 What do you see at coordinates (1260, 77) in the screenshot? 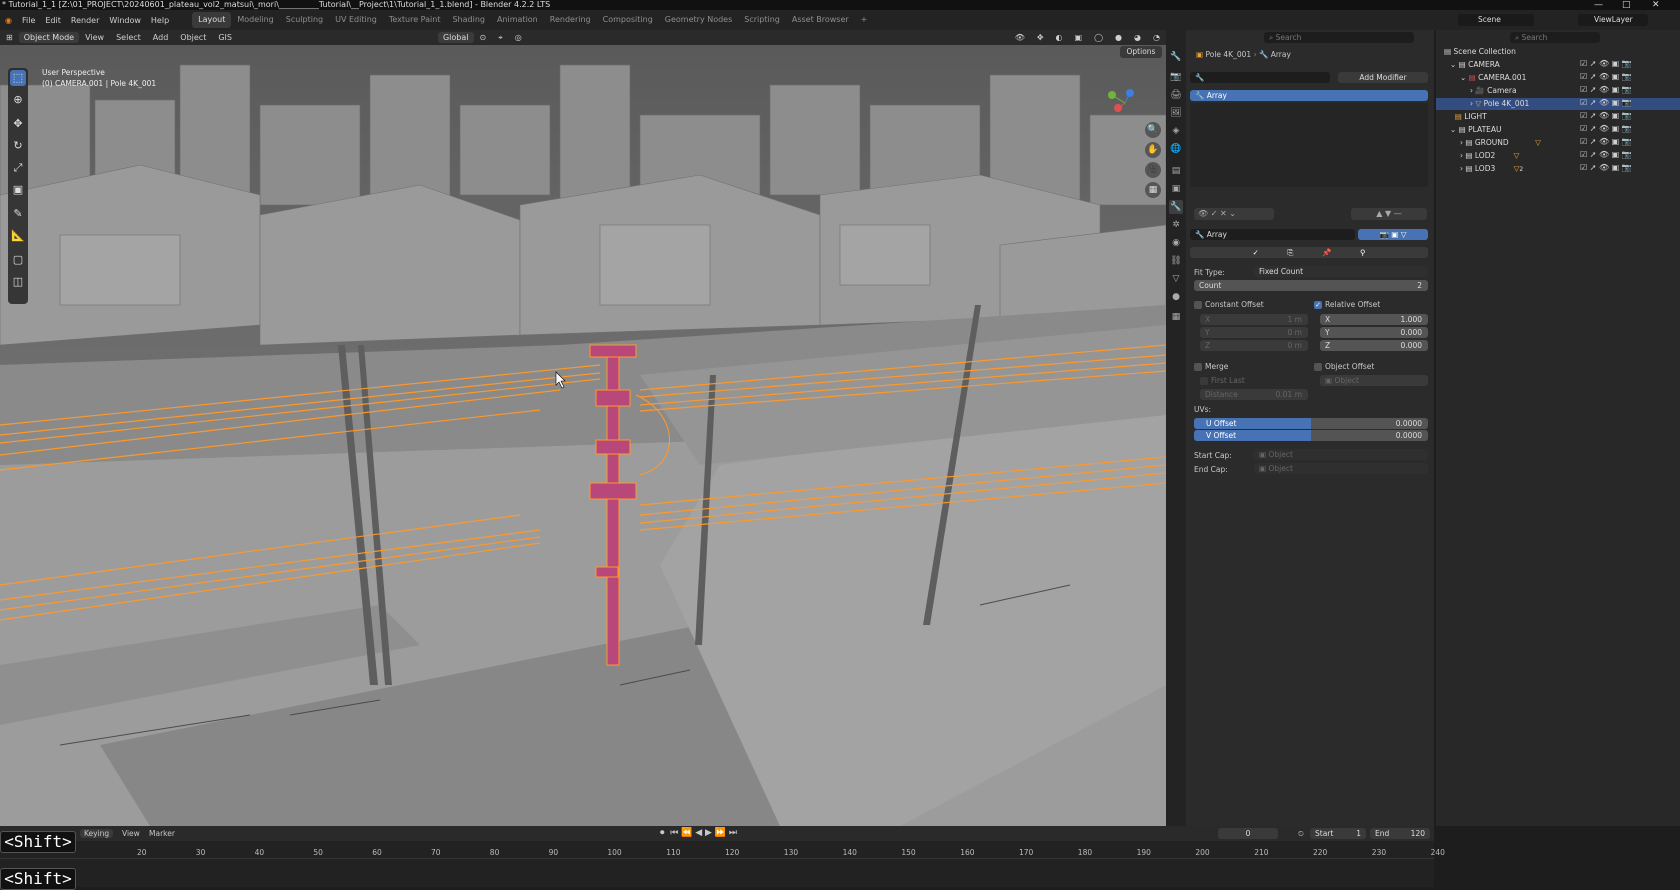
I see `modifier-filter: 🔧` at bounding box center [1260, 77].